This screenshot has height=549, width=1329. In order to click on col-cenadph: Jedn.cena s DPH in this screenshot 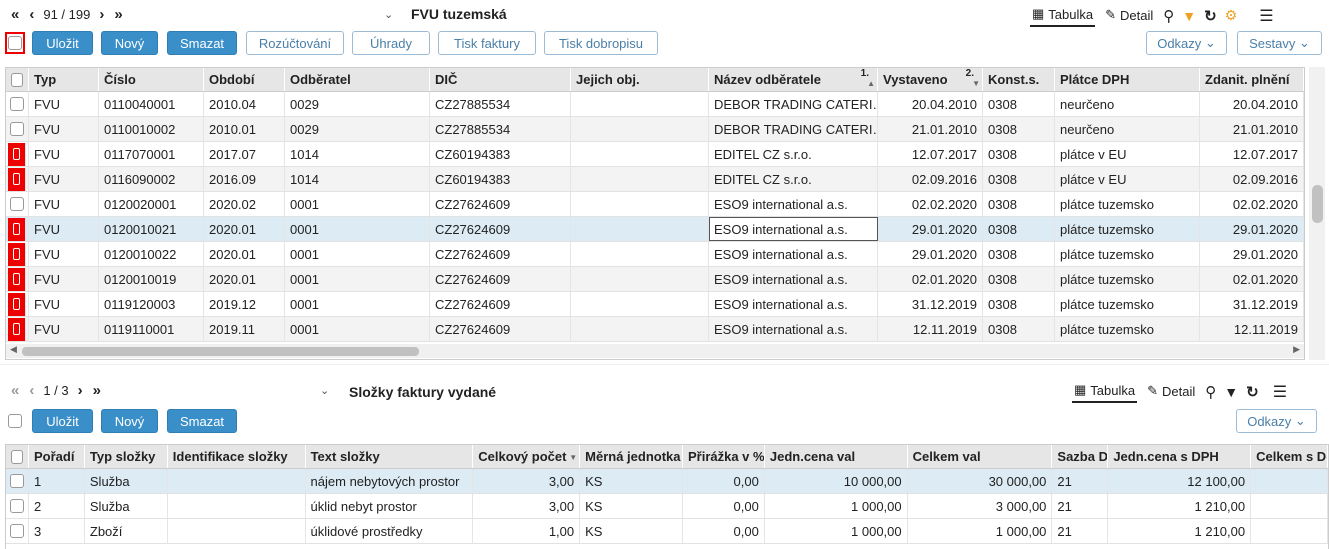, I will do `click(1180, 456)`.